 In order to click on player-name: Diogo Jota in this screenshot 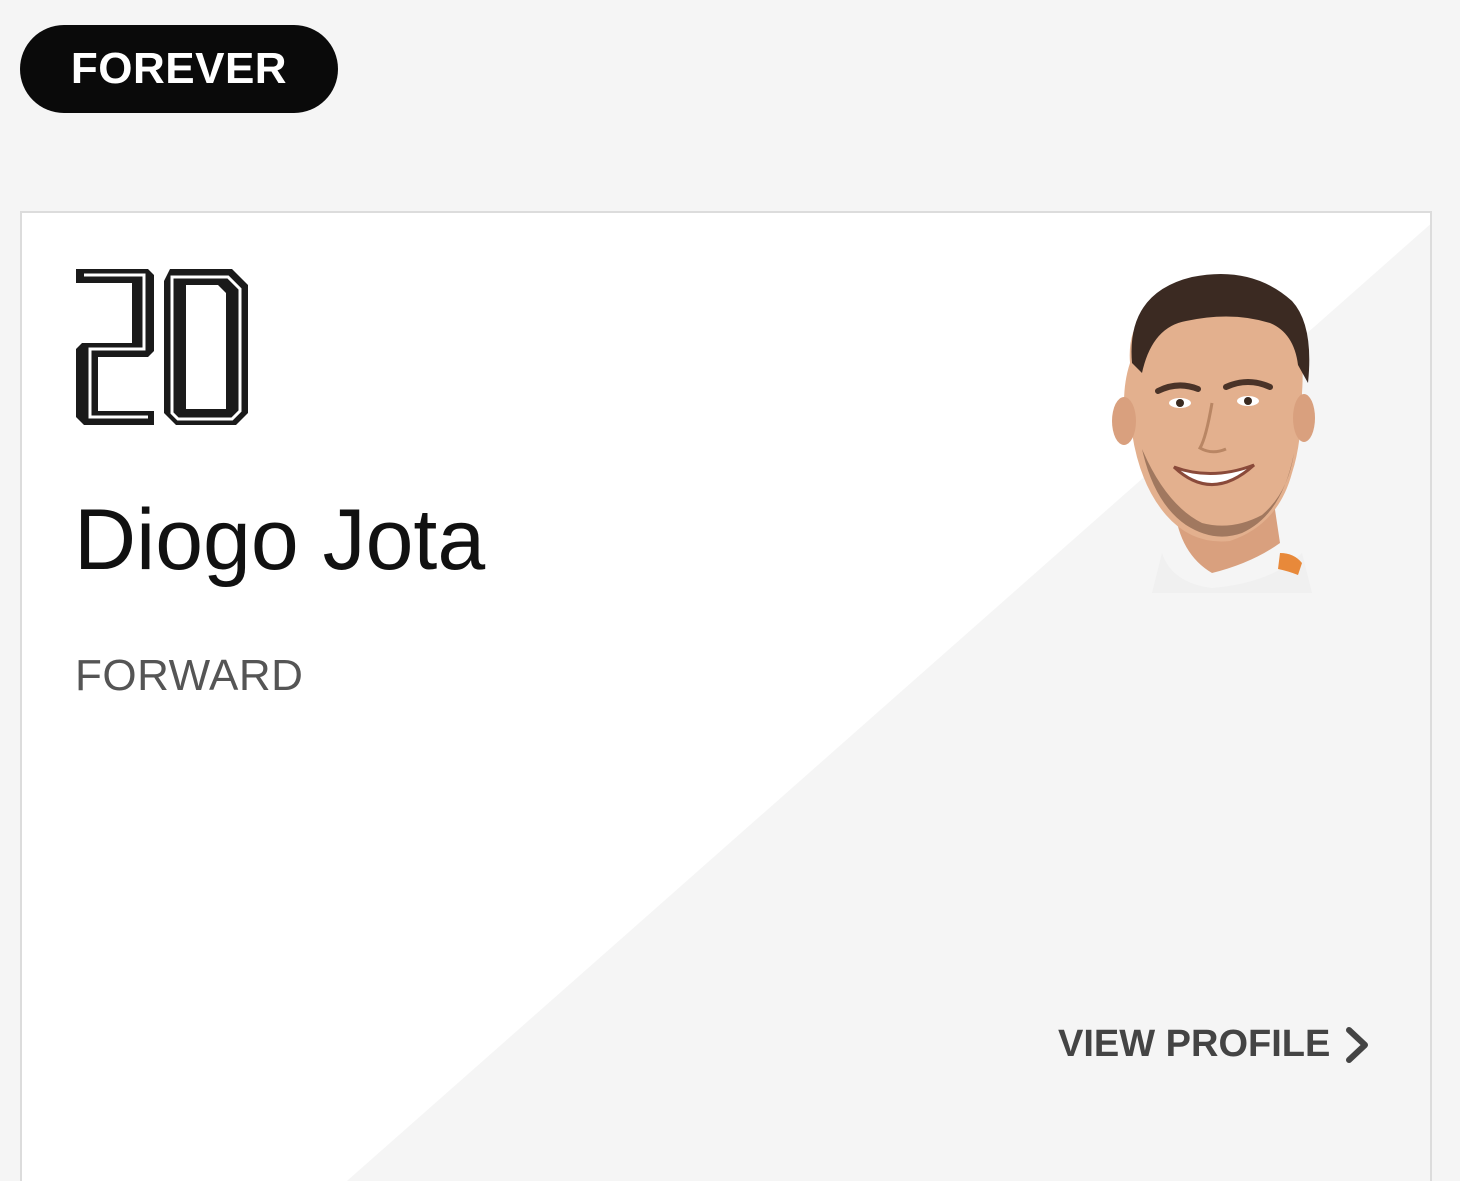, I will do `click(280, 540)`.